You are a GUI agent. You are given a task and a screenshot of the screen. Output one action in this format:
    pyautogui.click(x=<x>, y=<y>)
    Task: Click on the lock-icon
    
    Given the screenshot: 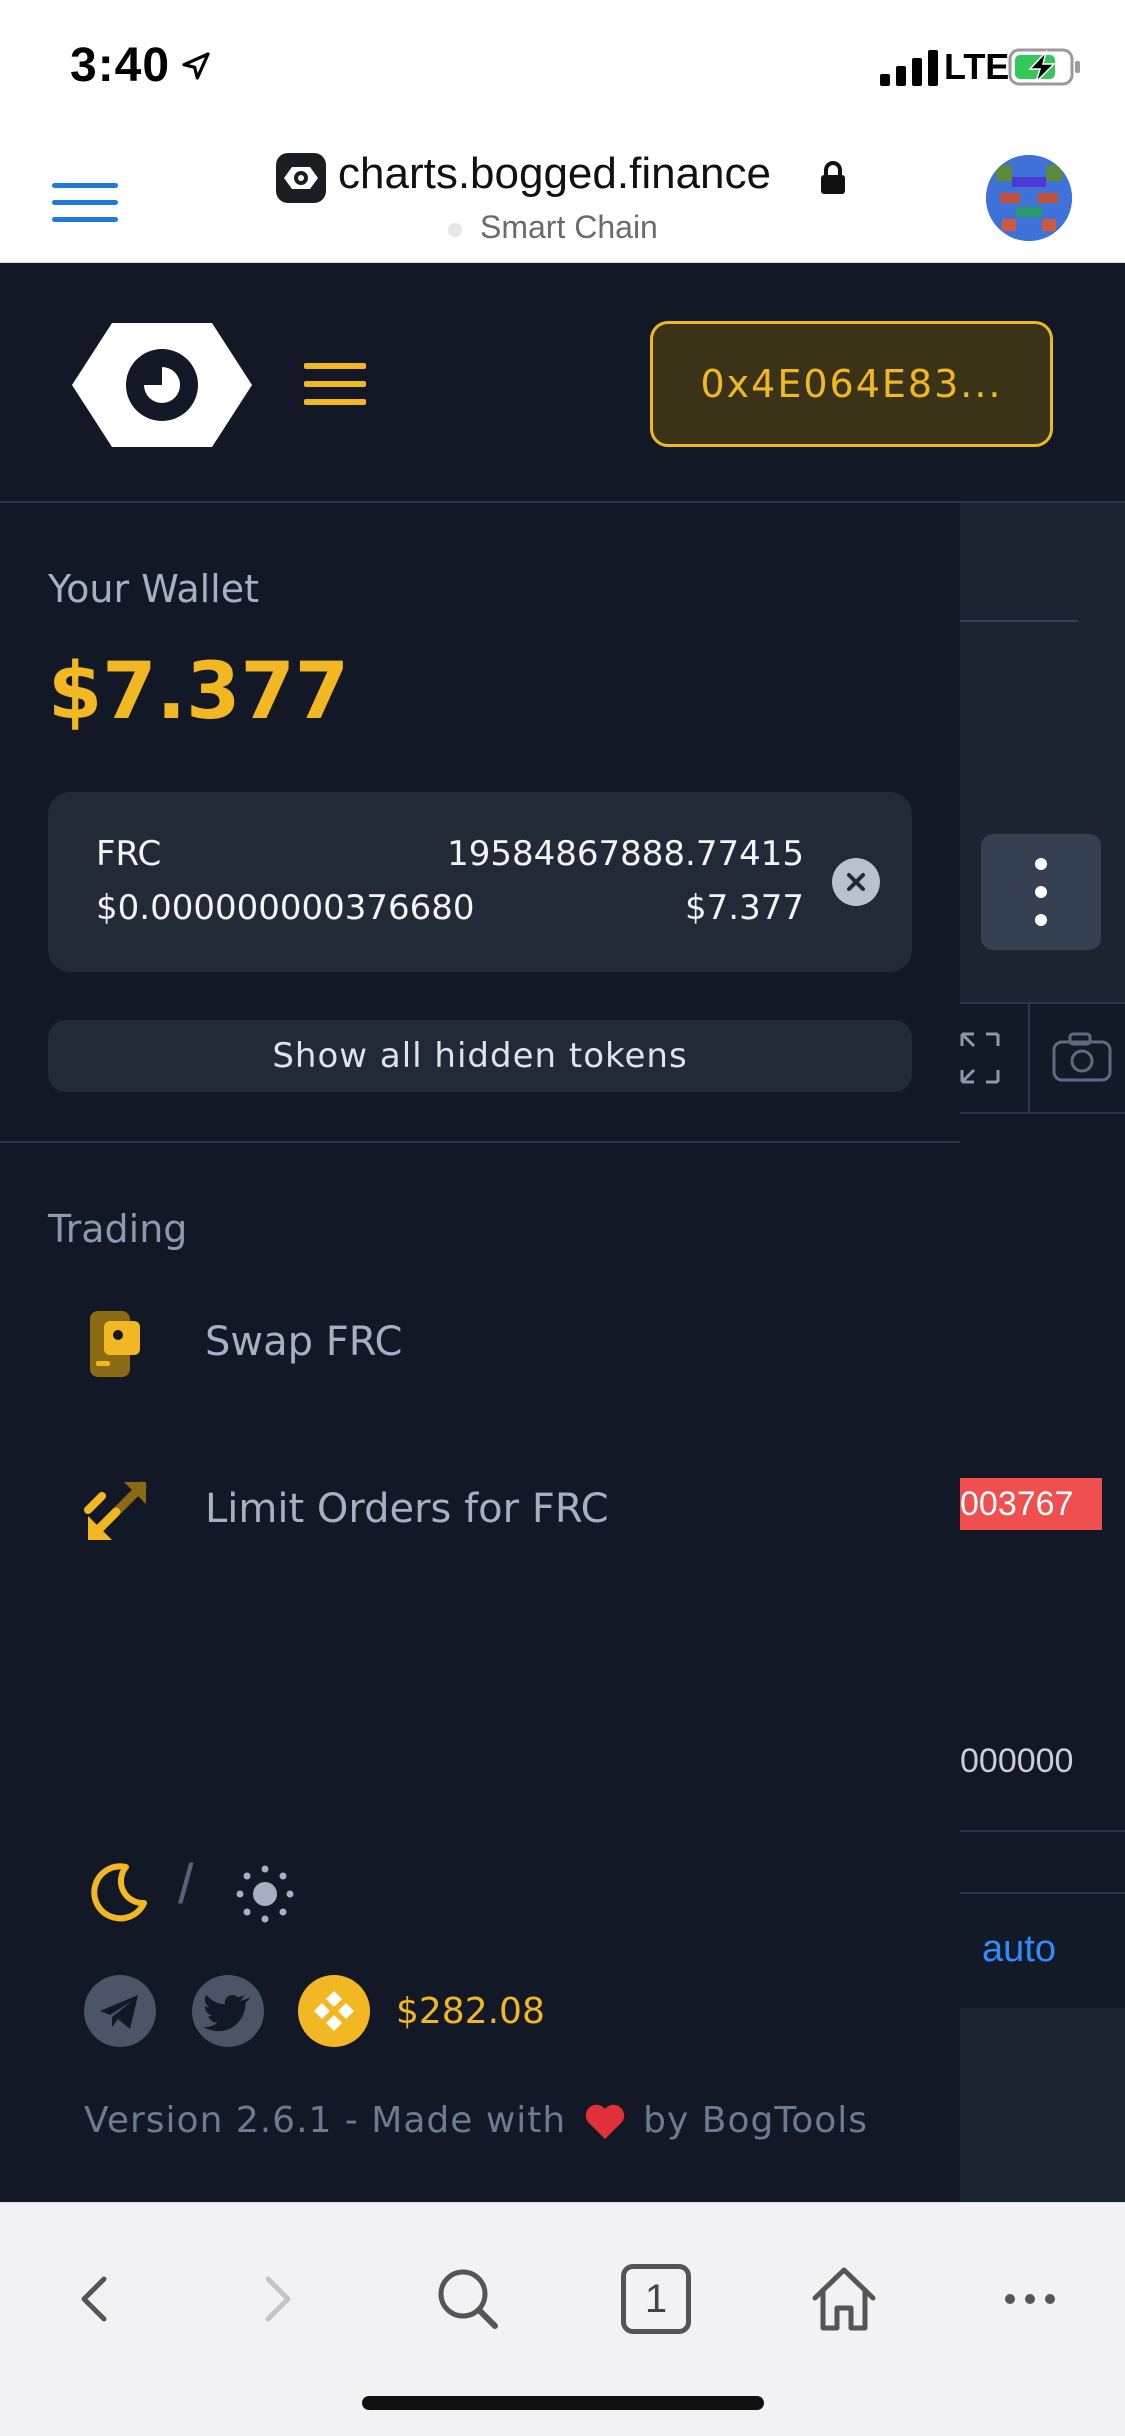 What is the action you would take?
    pyautogui.click(x=833, y=177)
    